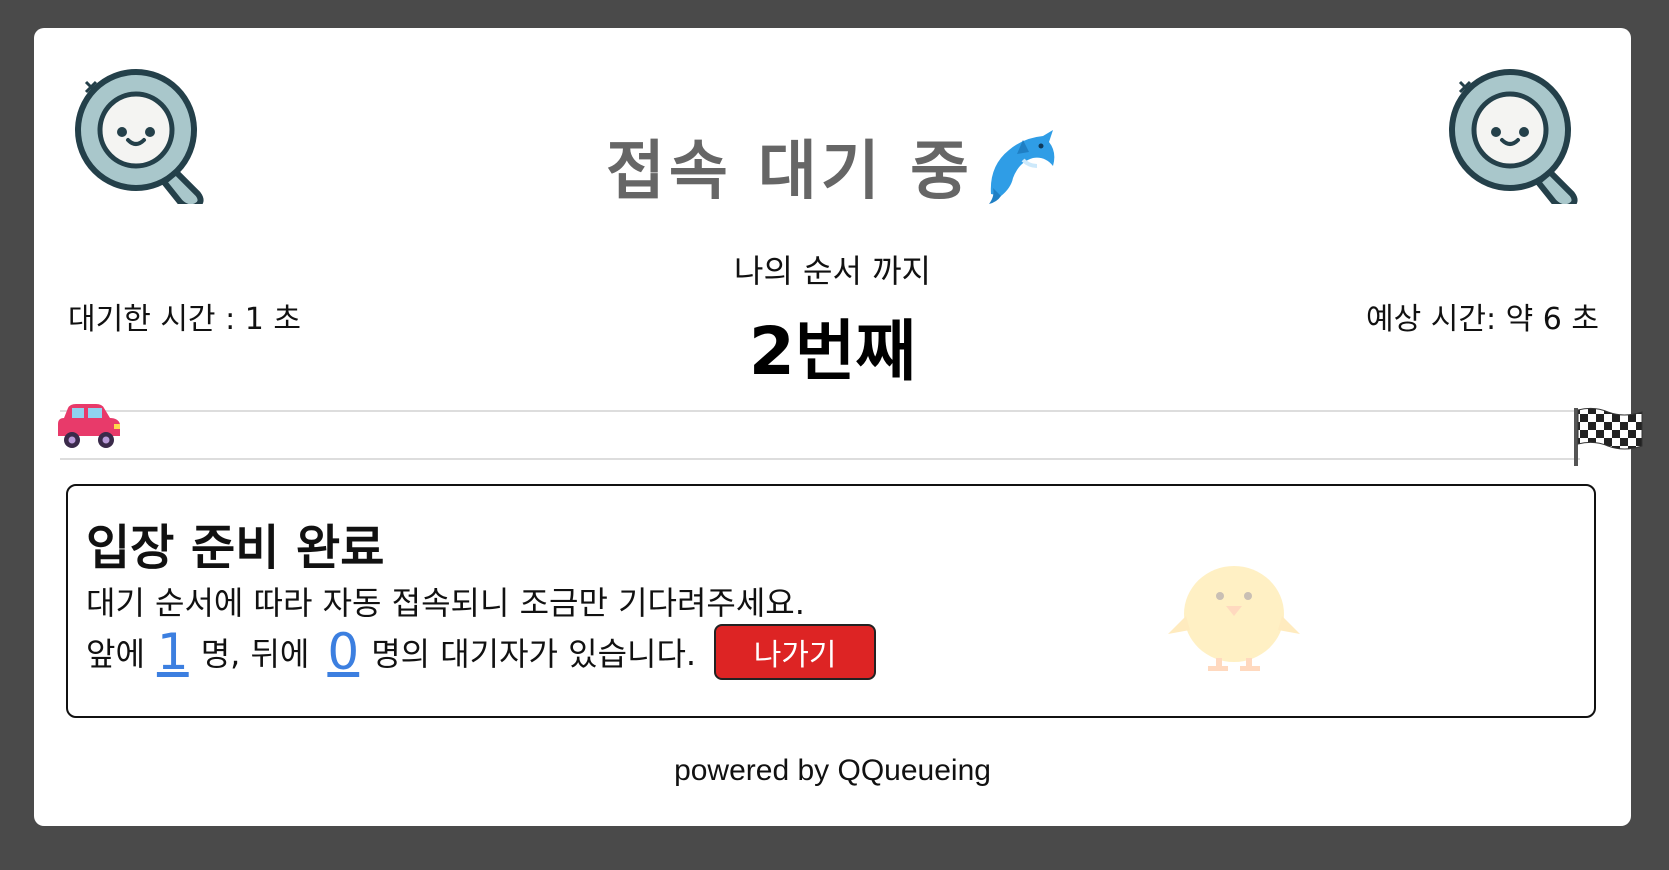  I want to click on page-title: 접속 대기 중, so click(832, 166).